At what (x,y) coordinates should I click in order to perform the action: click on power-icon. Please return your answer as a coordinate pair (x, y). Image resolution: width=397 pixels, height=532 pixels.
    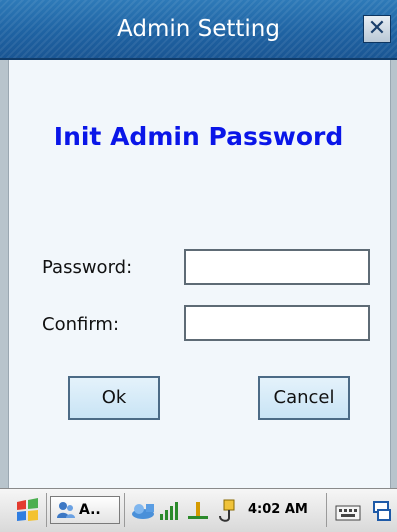
    Looking at the image, I should click on (198, 510).